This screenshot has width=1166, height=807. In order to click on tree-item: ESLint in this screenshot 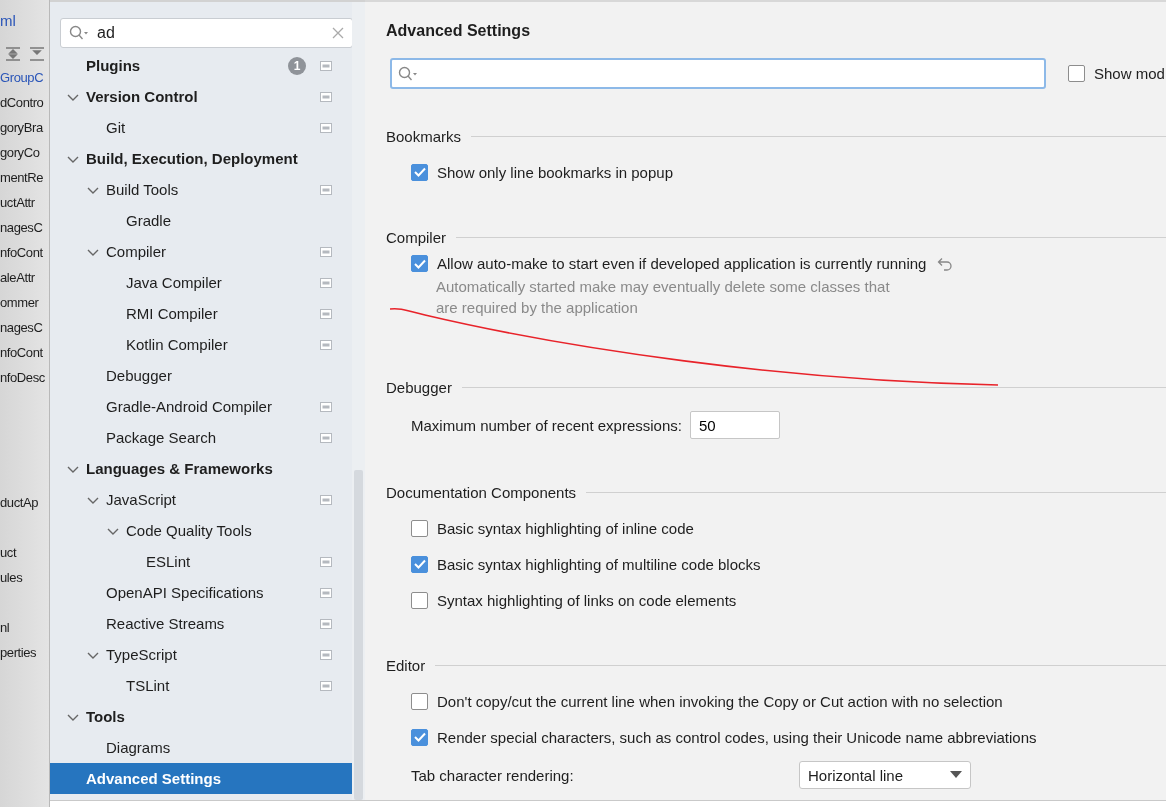, I will do `click(201, 561)`.